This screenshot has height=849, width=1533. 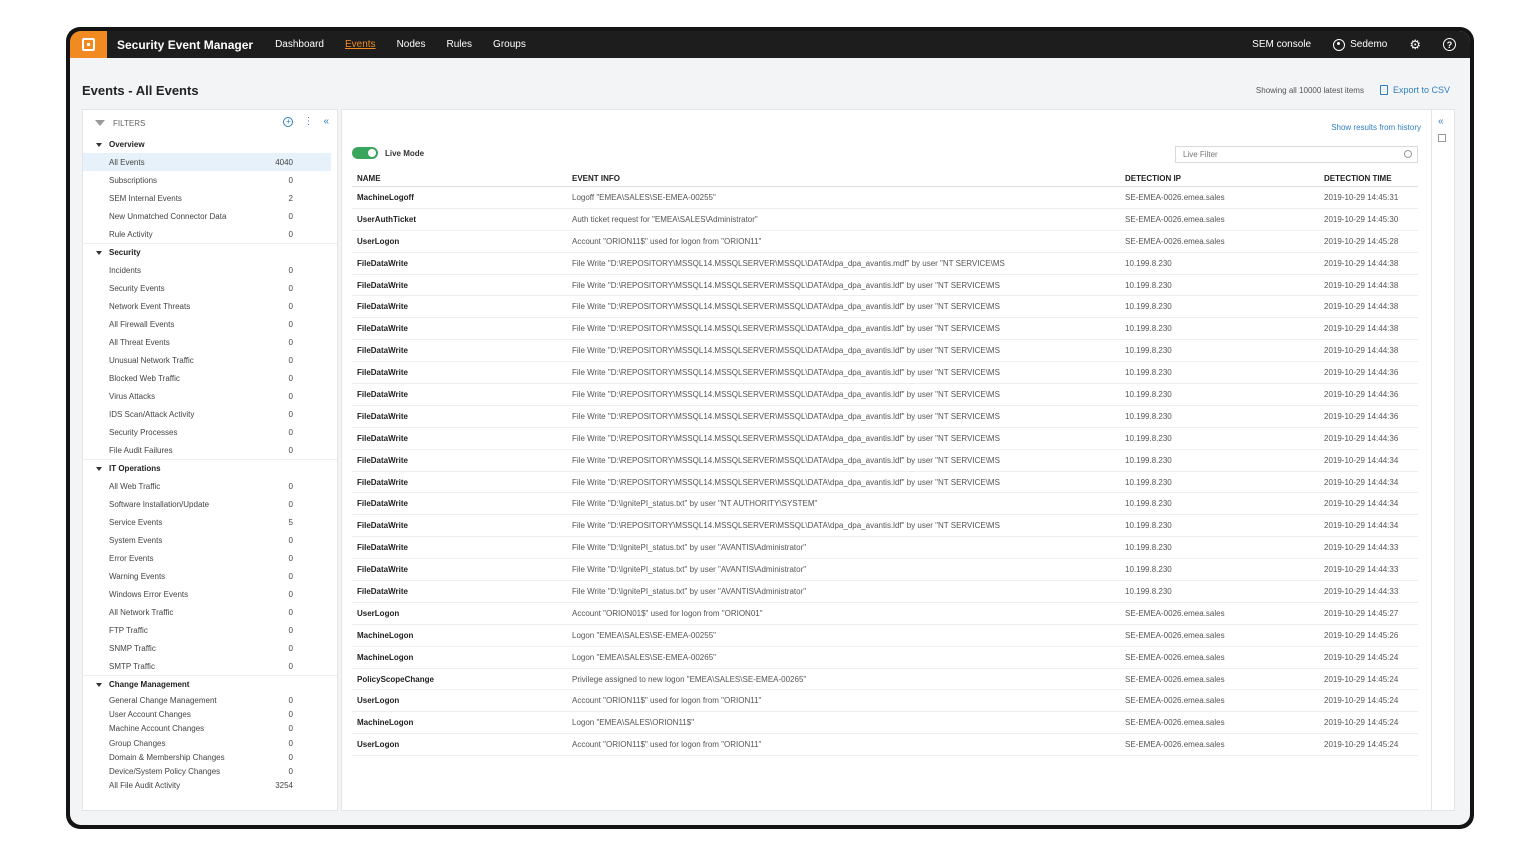 What do you see at coordinates (210, 270) in the screenshot?
I see `filter-item: Incidents 0` at bounding box center [210, 270].